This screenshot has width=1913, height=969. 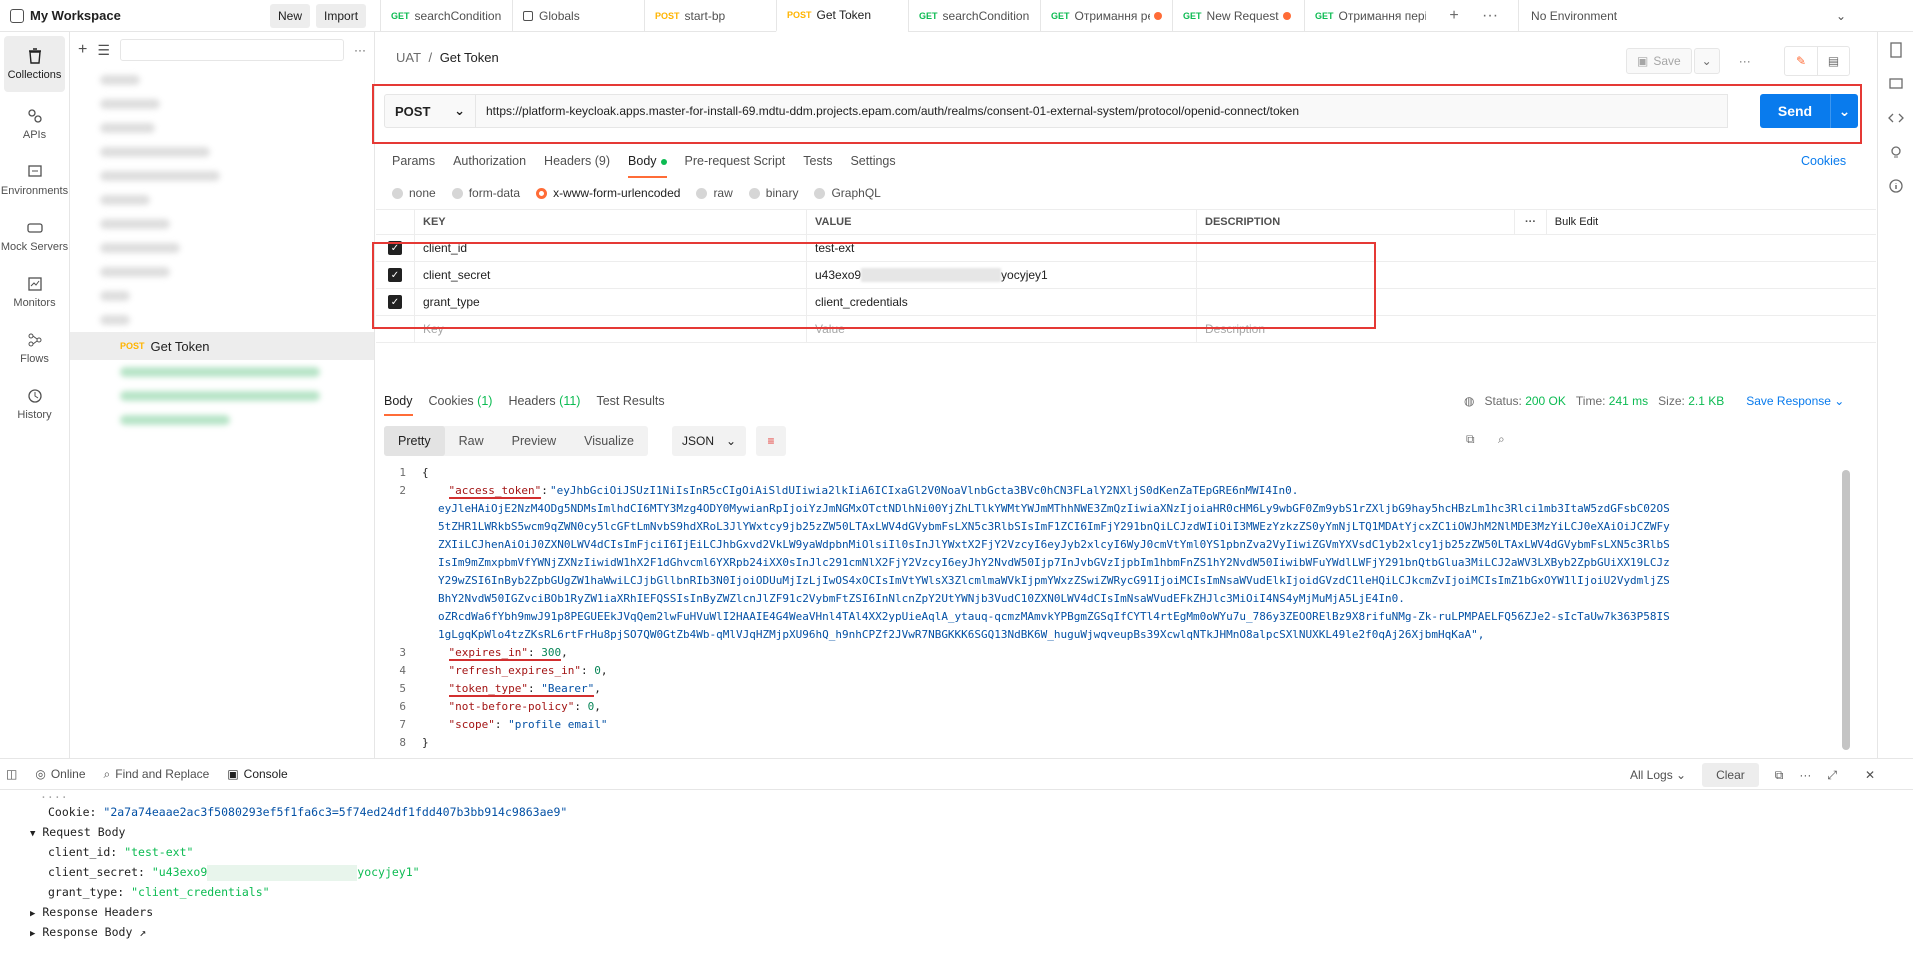 I want to click on clear-button: Clear, so click(x=1730, y=775).